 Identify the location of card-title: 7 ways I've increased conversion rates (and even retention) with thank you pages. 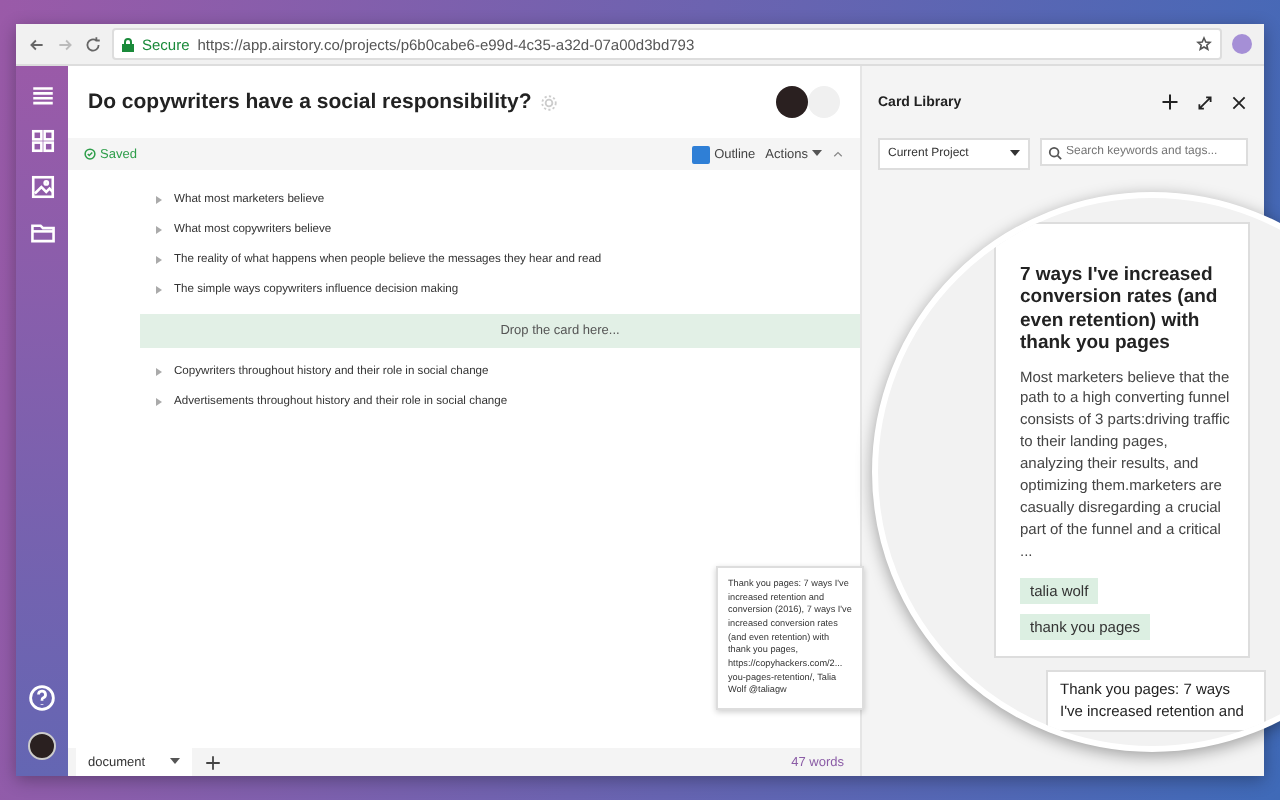
(1120, 310).